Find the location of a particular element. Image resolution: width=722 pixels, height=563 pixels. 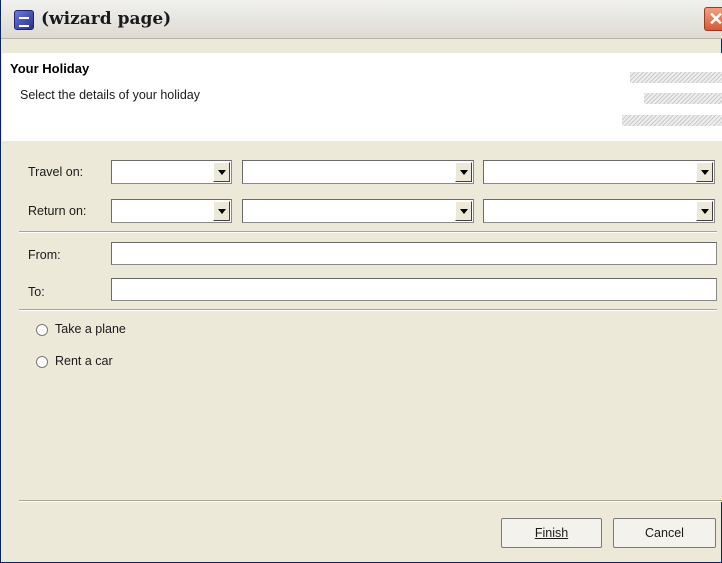

cancel-label: Cancel is located at coordinates (664, 533).